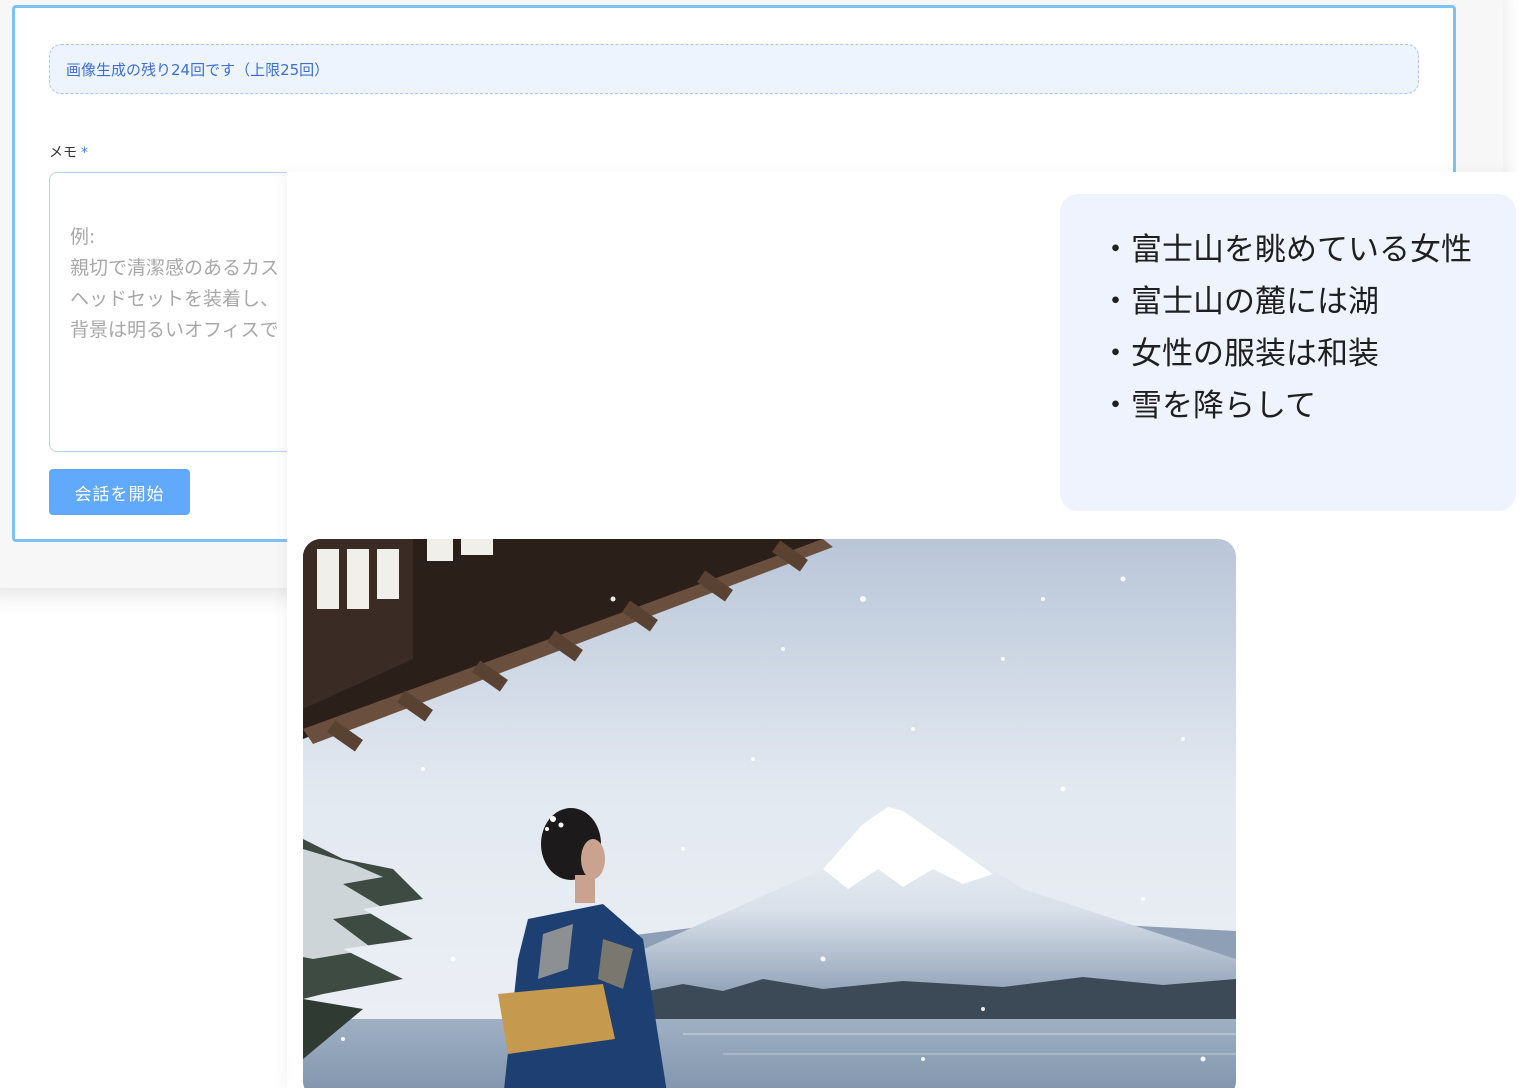 This screenshot has height=1088, width=1519. Describe the element at coordinates (63, 153) in the screenshot. I see `memo-label-text: メモ` at that location.